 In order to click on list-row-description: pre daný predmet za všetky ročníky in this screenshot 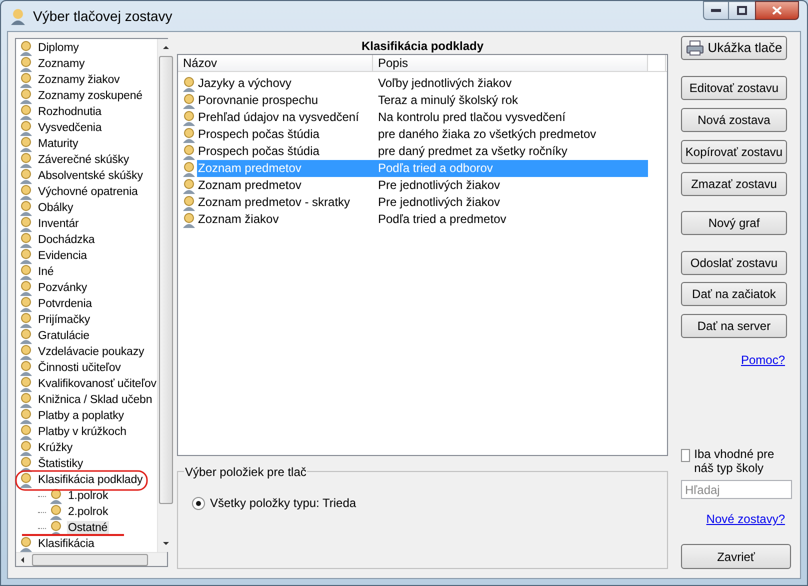, I will do `click(510, 151)`.